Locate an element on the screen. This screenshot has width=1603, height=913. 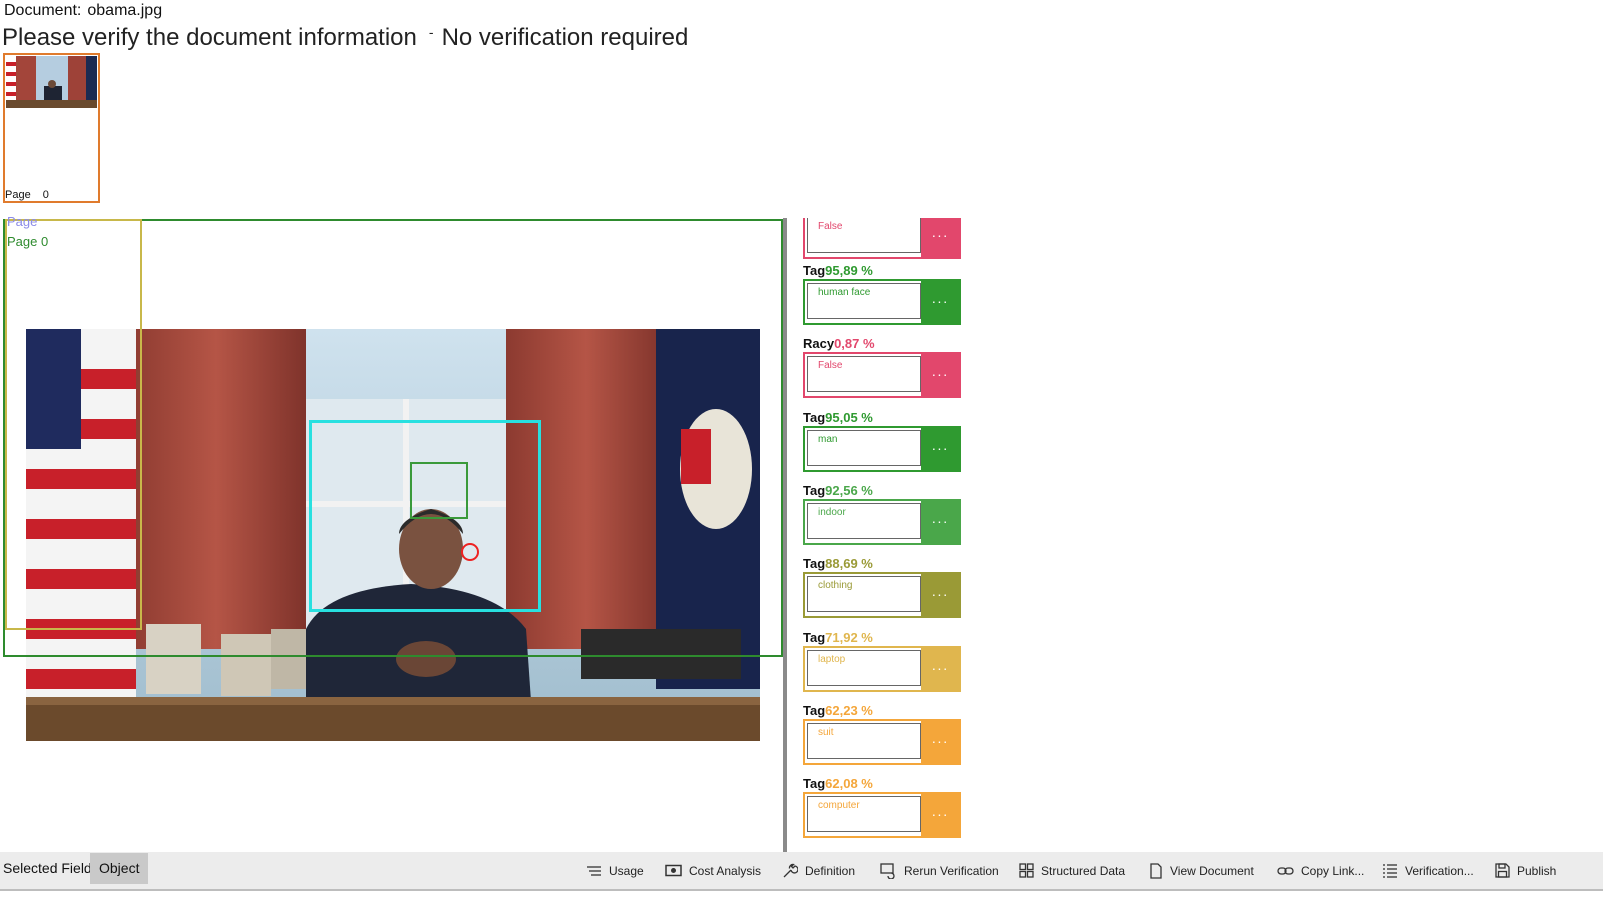
structured-data-button: Structured Data is located at coordinates (1072, 870).